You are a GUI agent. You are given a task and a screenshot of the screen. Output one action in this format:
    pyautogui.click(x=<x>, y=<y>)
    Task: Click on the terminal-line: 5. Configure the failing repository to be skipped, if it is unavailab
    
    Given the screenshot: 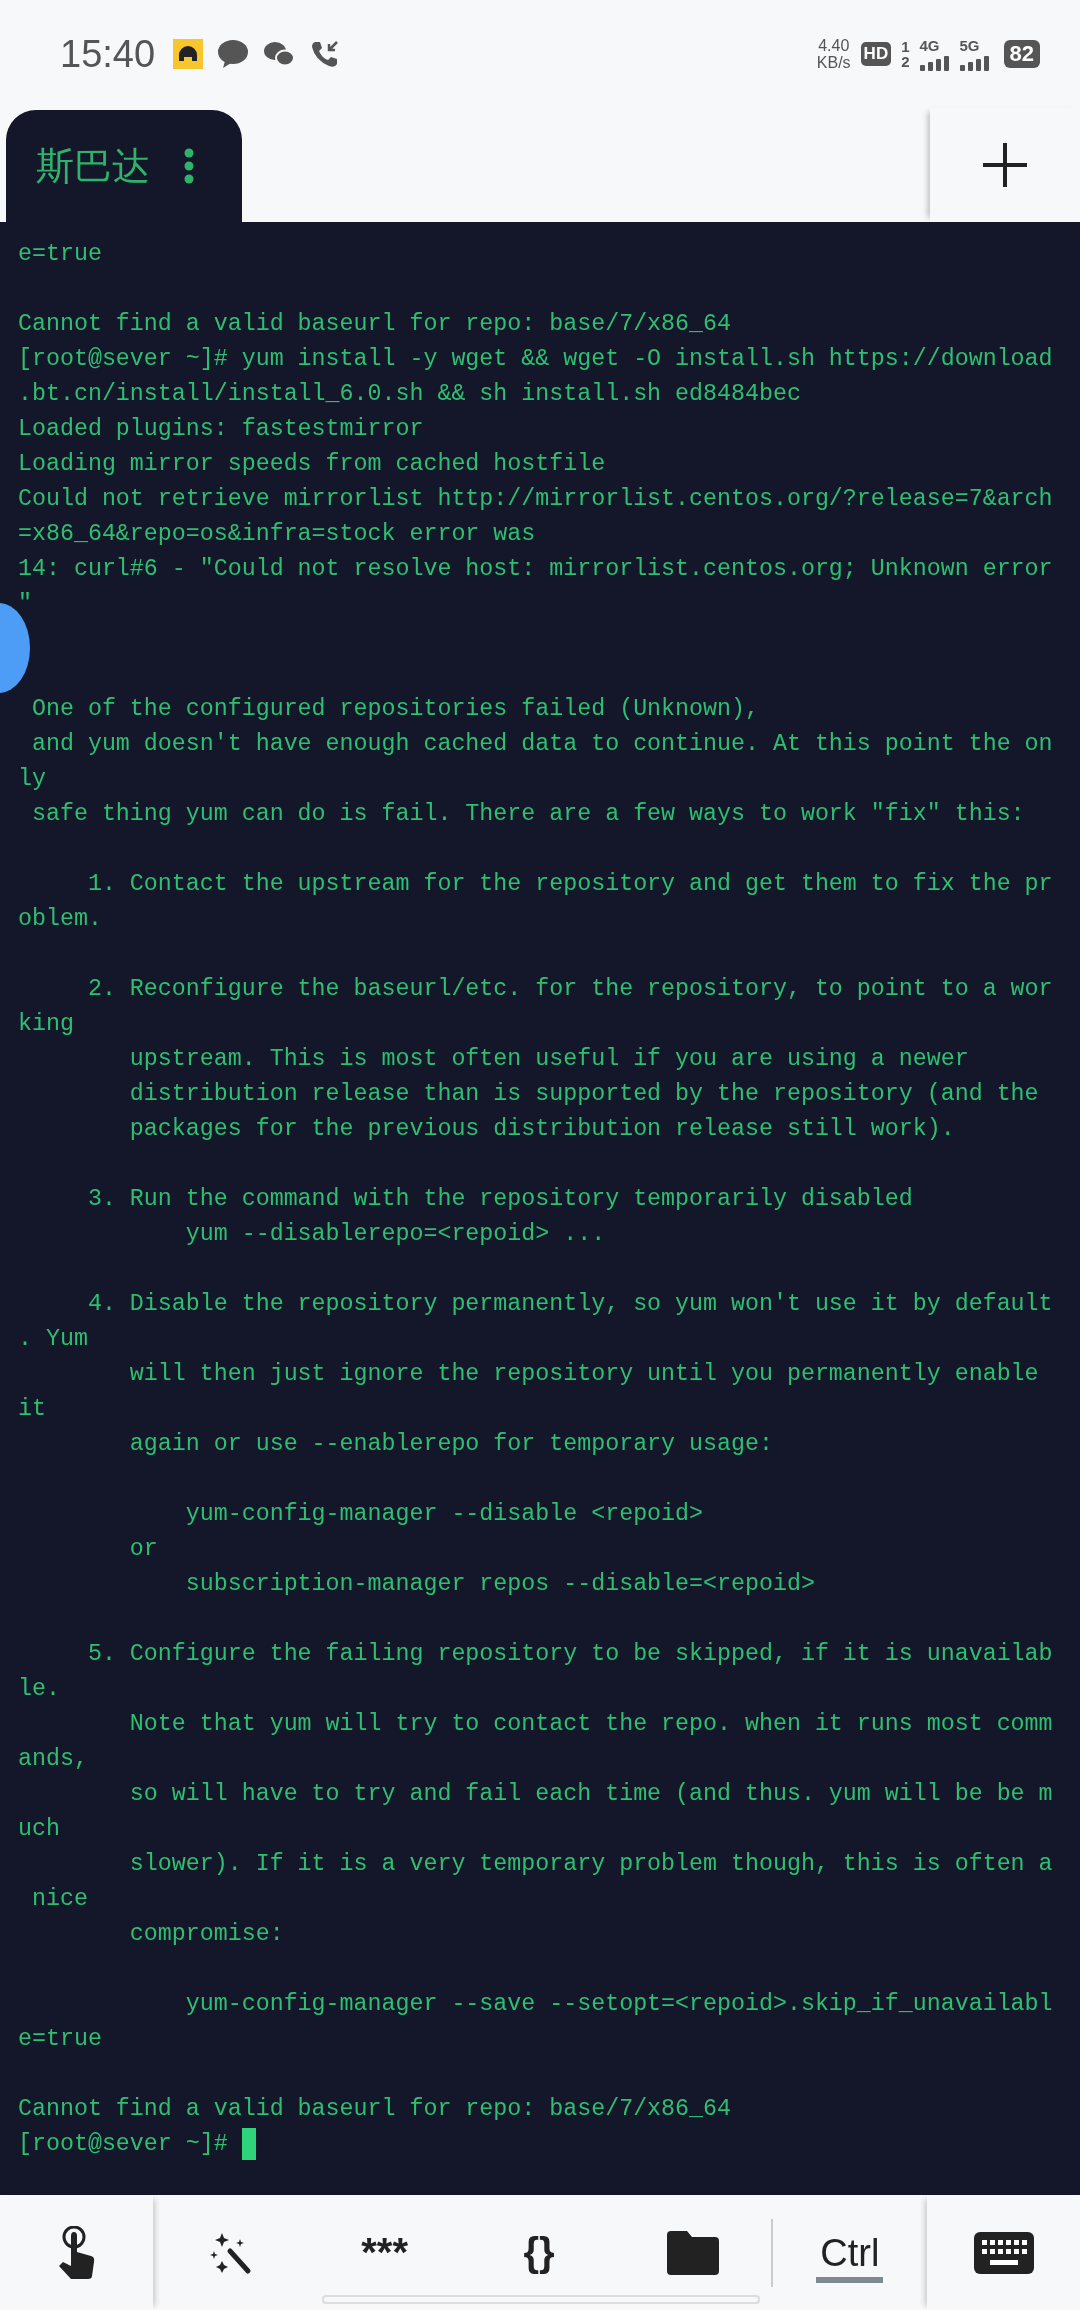 What is the action you would take?
    pyautogui.click(x=569, y=1654)
    